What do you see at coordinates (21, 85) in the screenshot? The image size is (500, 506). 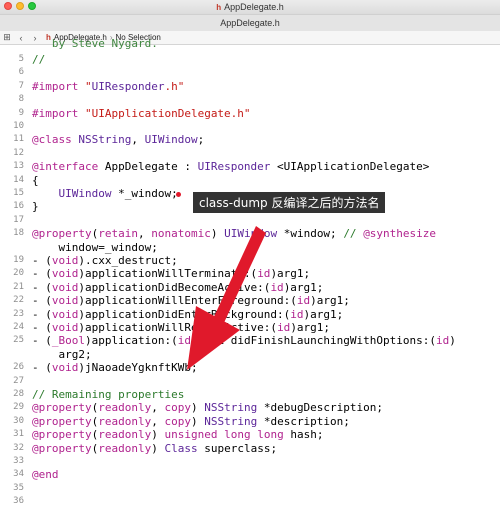 I see `line-number: 7` at bounding box center [21, 85].